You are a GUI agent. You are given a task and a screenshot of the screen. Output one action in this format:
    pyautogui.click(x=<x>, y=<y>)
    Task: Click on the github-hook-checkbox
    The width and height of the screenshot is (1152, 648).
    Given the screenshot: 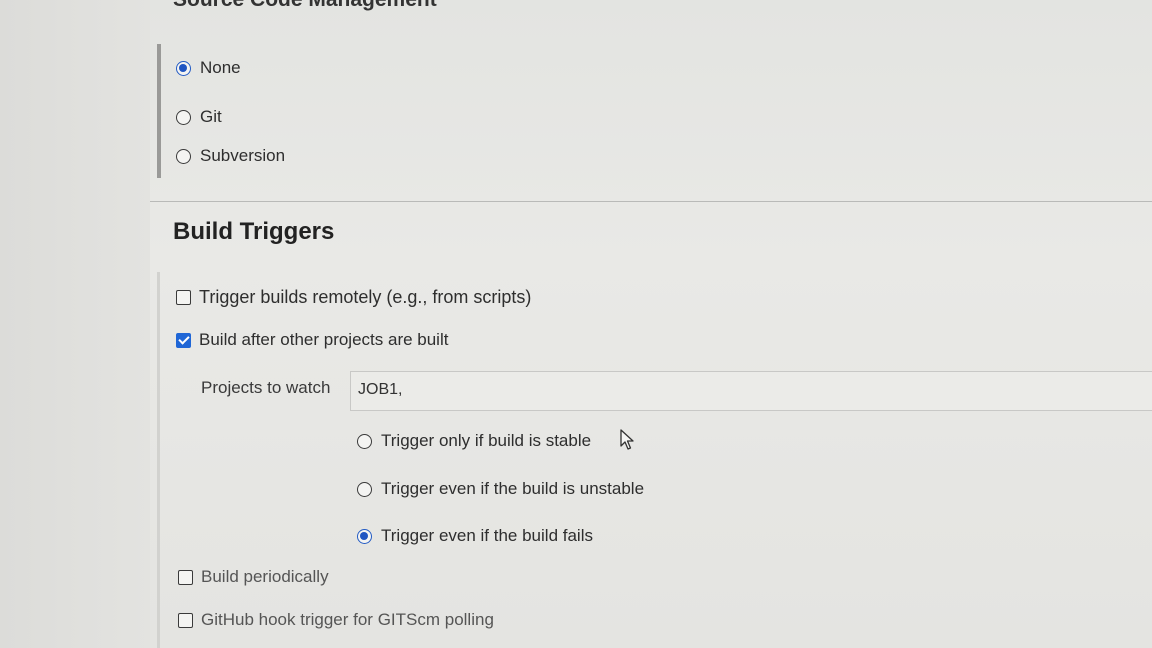 What is the action you would take?
    pyautogui.click(x=185, y=620)
    